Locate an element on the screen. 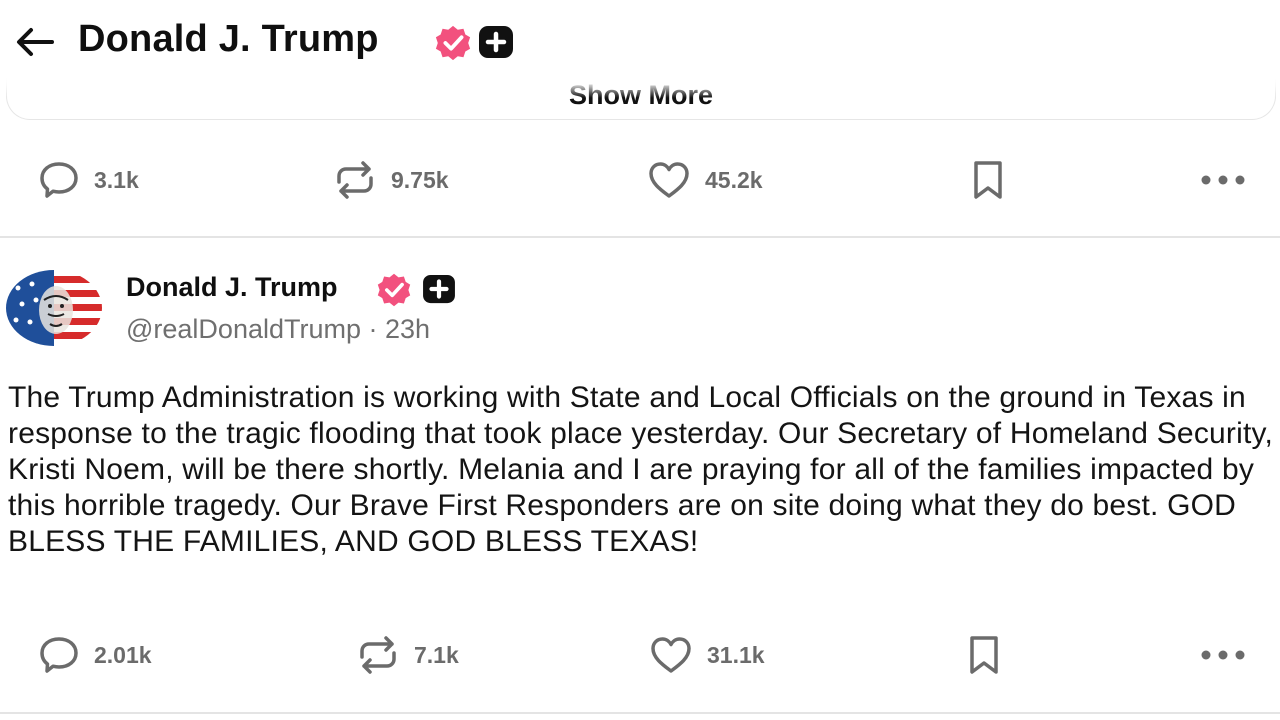  author-name: Donald J. Trump is located at coordinates (232, 287).